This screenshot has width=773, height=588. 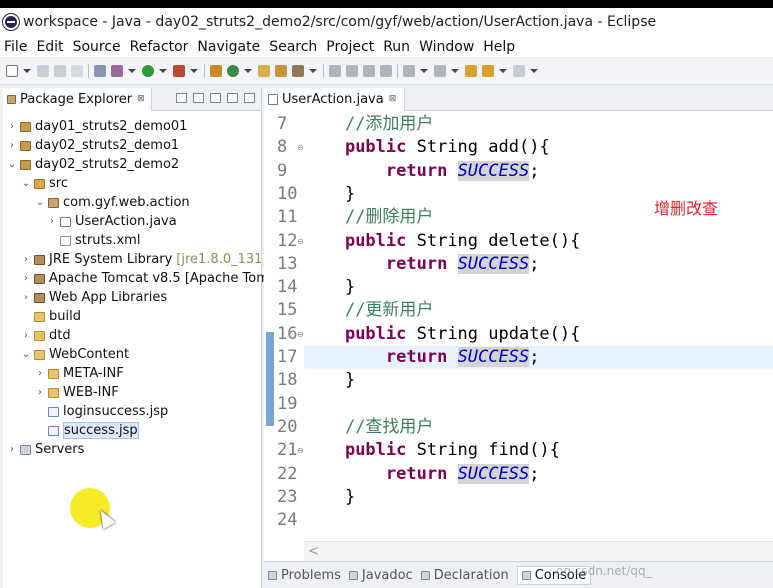 I want to click on tab-declaration: Declaration, so click(x=464, y=575).